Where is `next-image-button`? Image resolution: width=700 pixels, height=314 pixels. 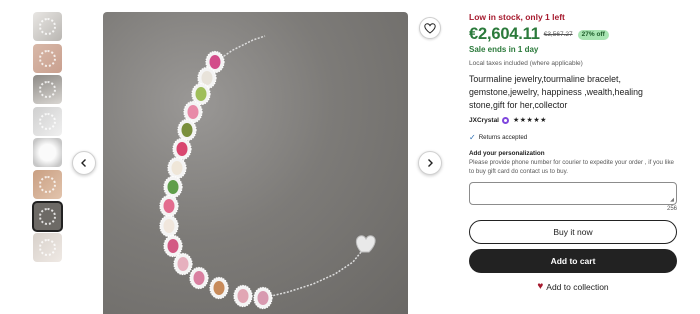
next-image-button is located at coordinates (430, 163).